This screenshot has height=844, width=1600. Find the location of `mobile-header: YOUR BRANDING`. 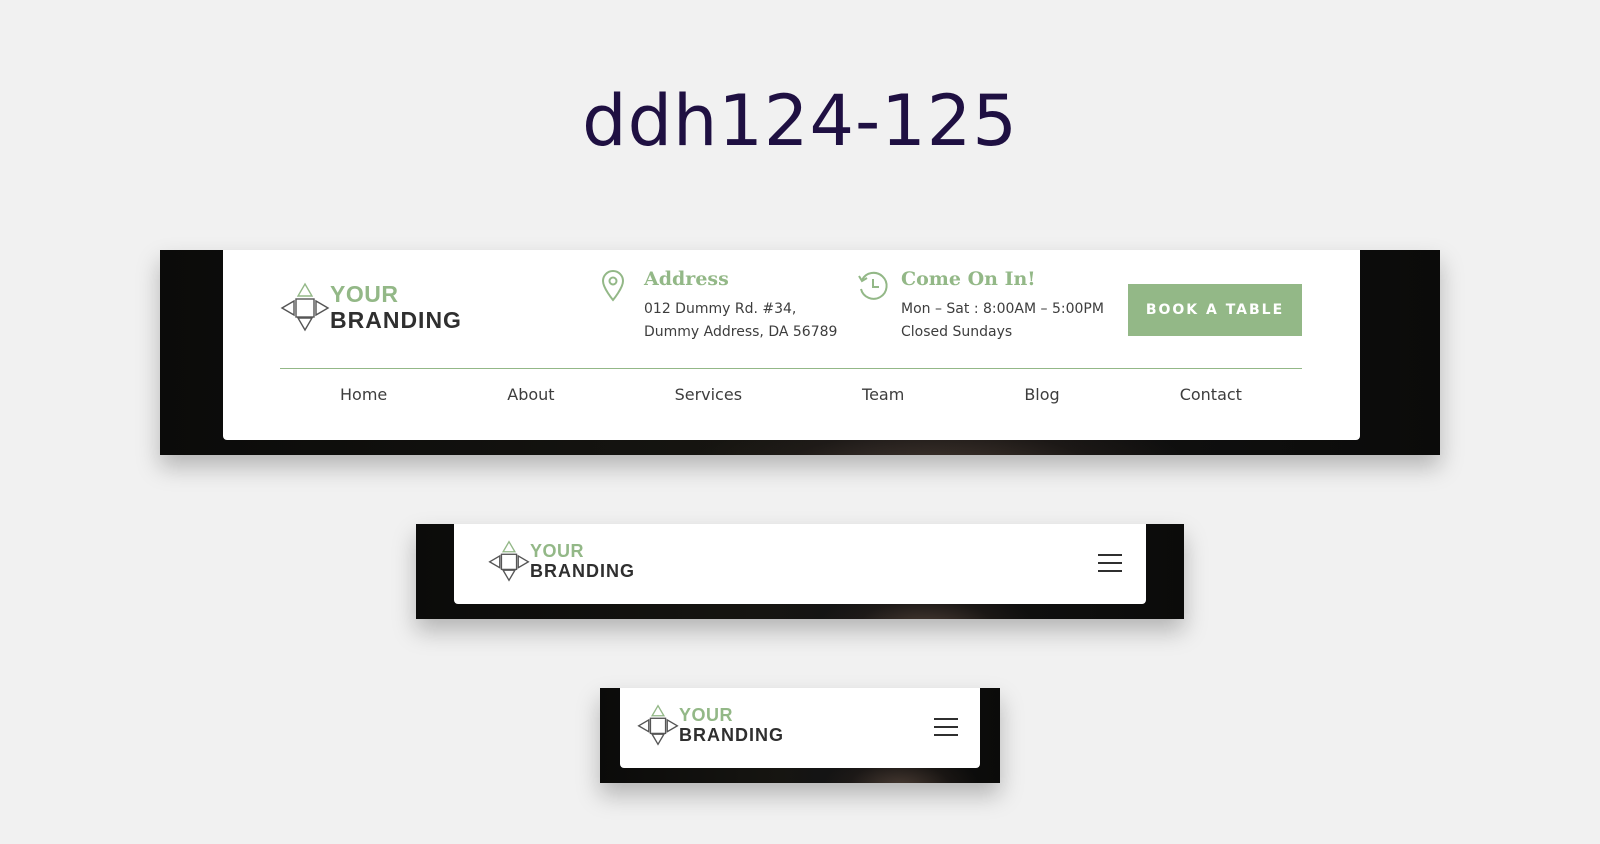

mobile-header: YOUR BRANDING is located at coordinates (800, 728).